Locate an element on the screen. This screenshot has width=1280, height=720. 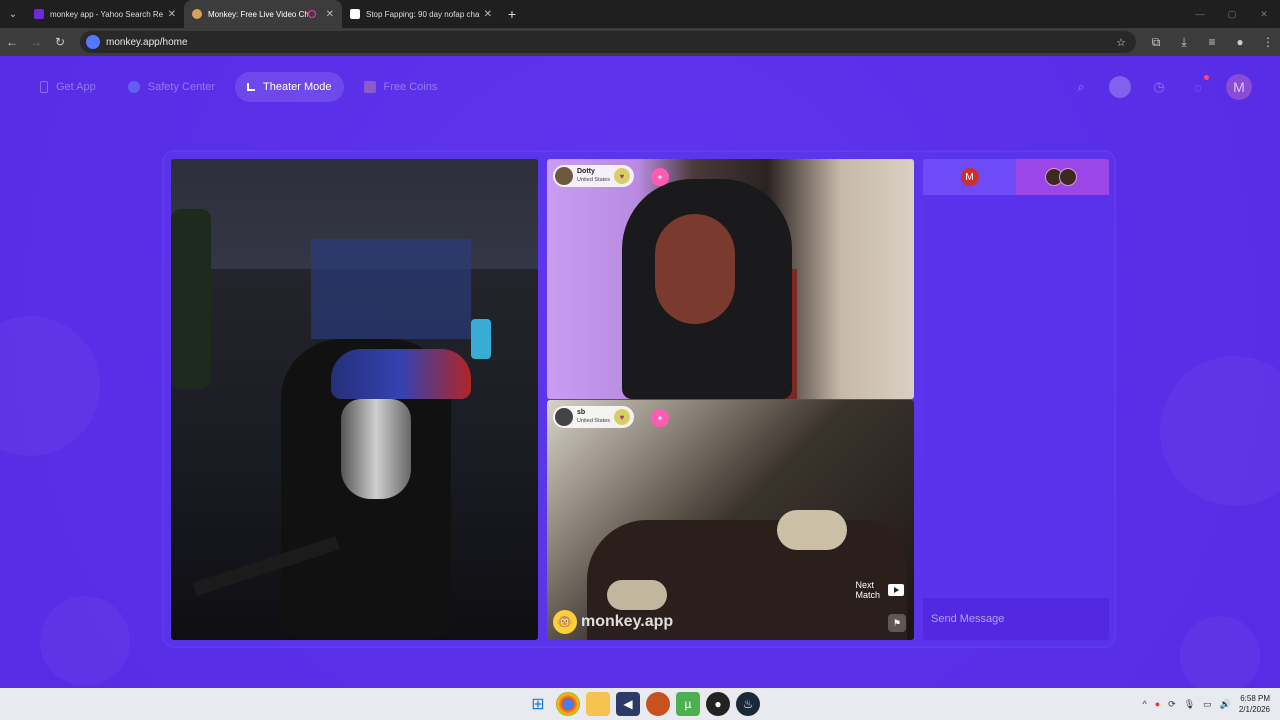
group-avatars is located at coordinates (1060, 177).